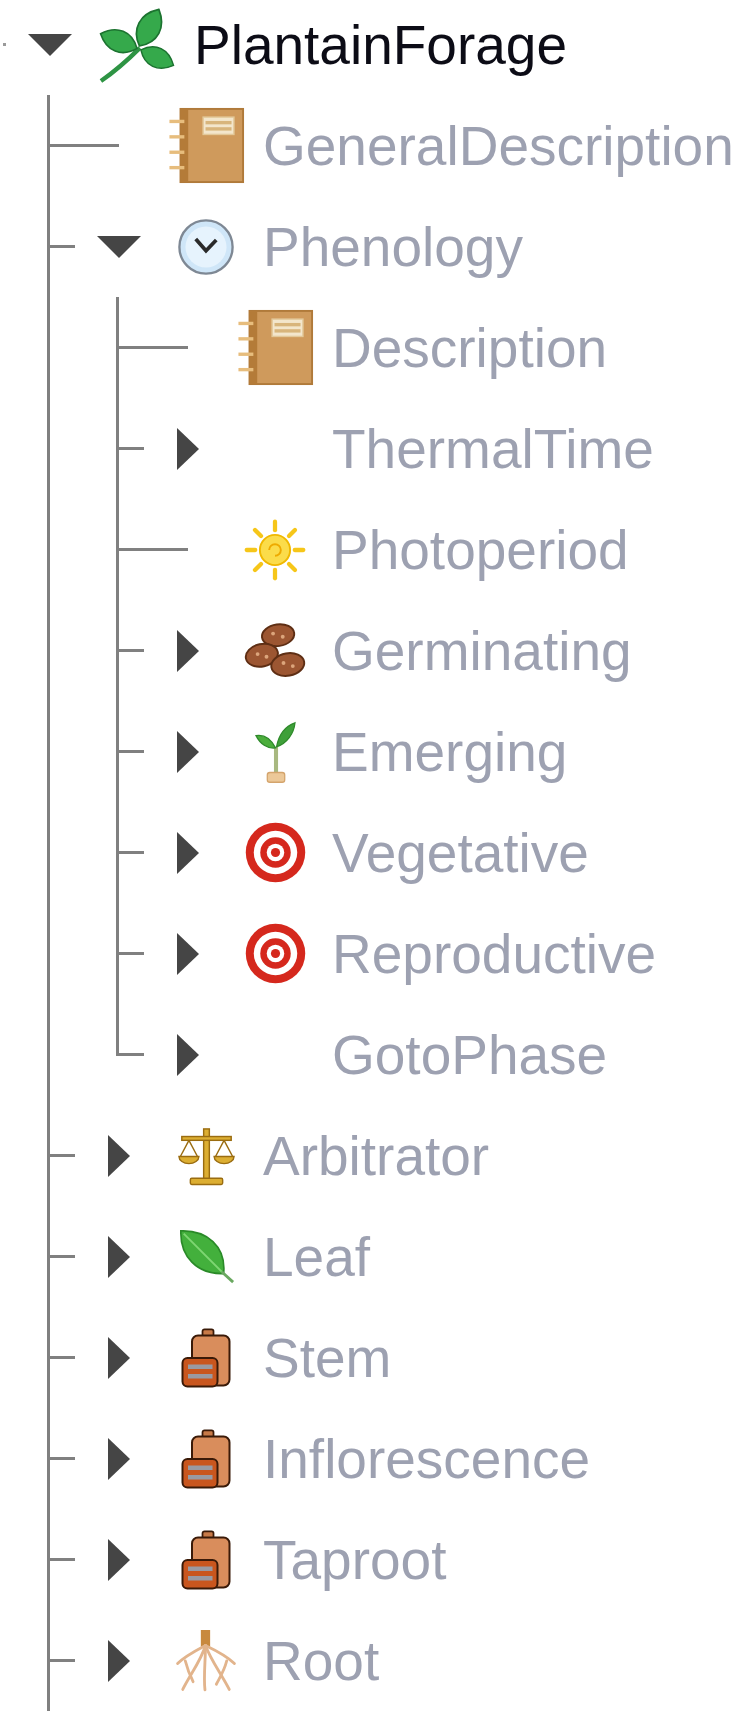 The height and width of the screenshot is (1714, 750). Describe the element at coordinates (50, 44) in the screenshot. I see `caret-down-icon` at that location.